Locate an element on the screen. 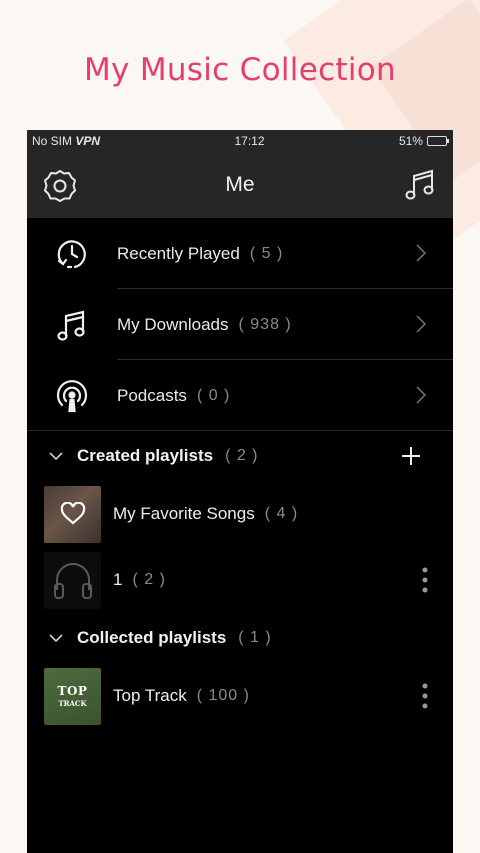 Image resolution: width=480 pixels, height=853 pixels. section-collected-playlists: Collected playlists ( 1 ) is located at coordinates (240, 638).